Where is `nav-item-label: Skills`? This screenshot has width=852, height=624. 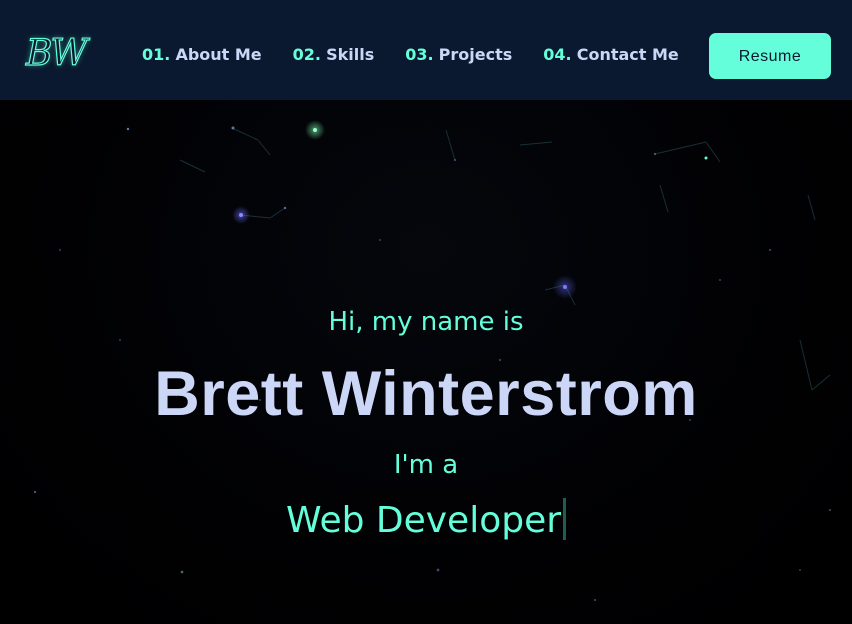
nav-item-label: Skills is located at coordinates (350, 54).